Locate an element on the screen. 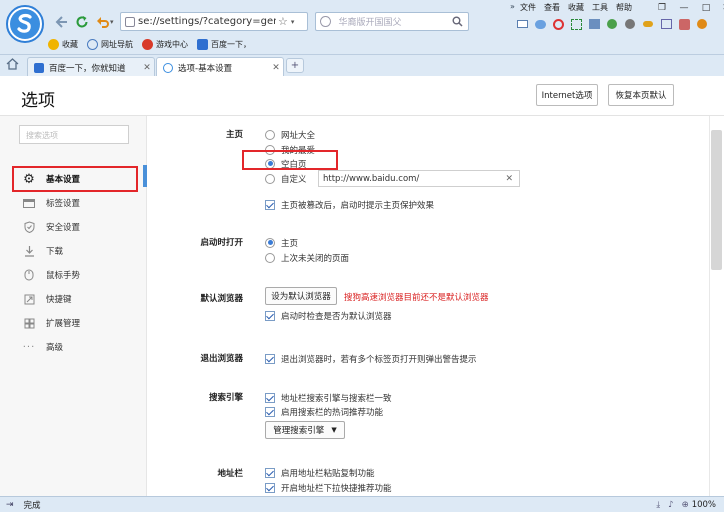 This screenshot has width=724, height=512. translate-icon is located at coordinates (666, 24).